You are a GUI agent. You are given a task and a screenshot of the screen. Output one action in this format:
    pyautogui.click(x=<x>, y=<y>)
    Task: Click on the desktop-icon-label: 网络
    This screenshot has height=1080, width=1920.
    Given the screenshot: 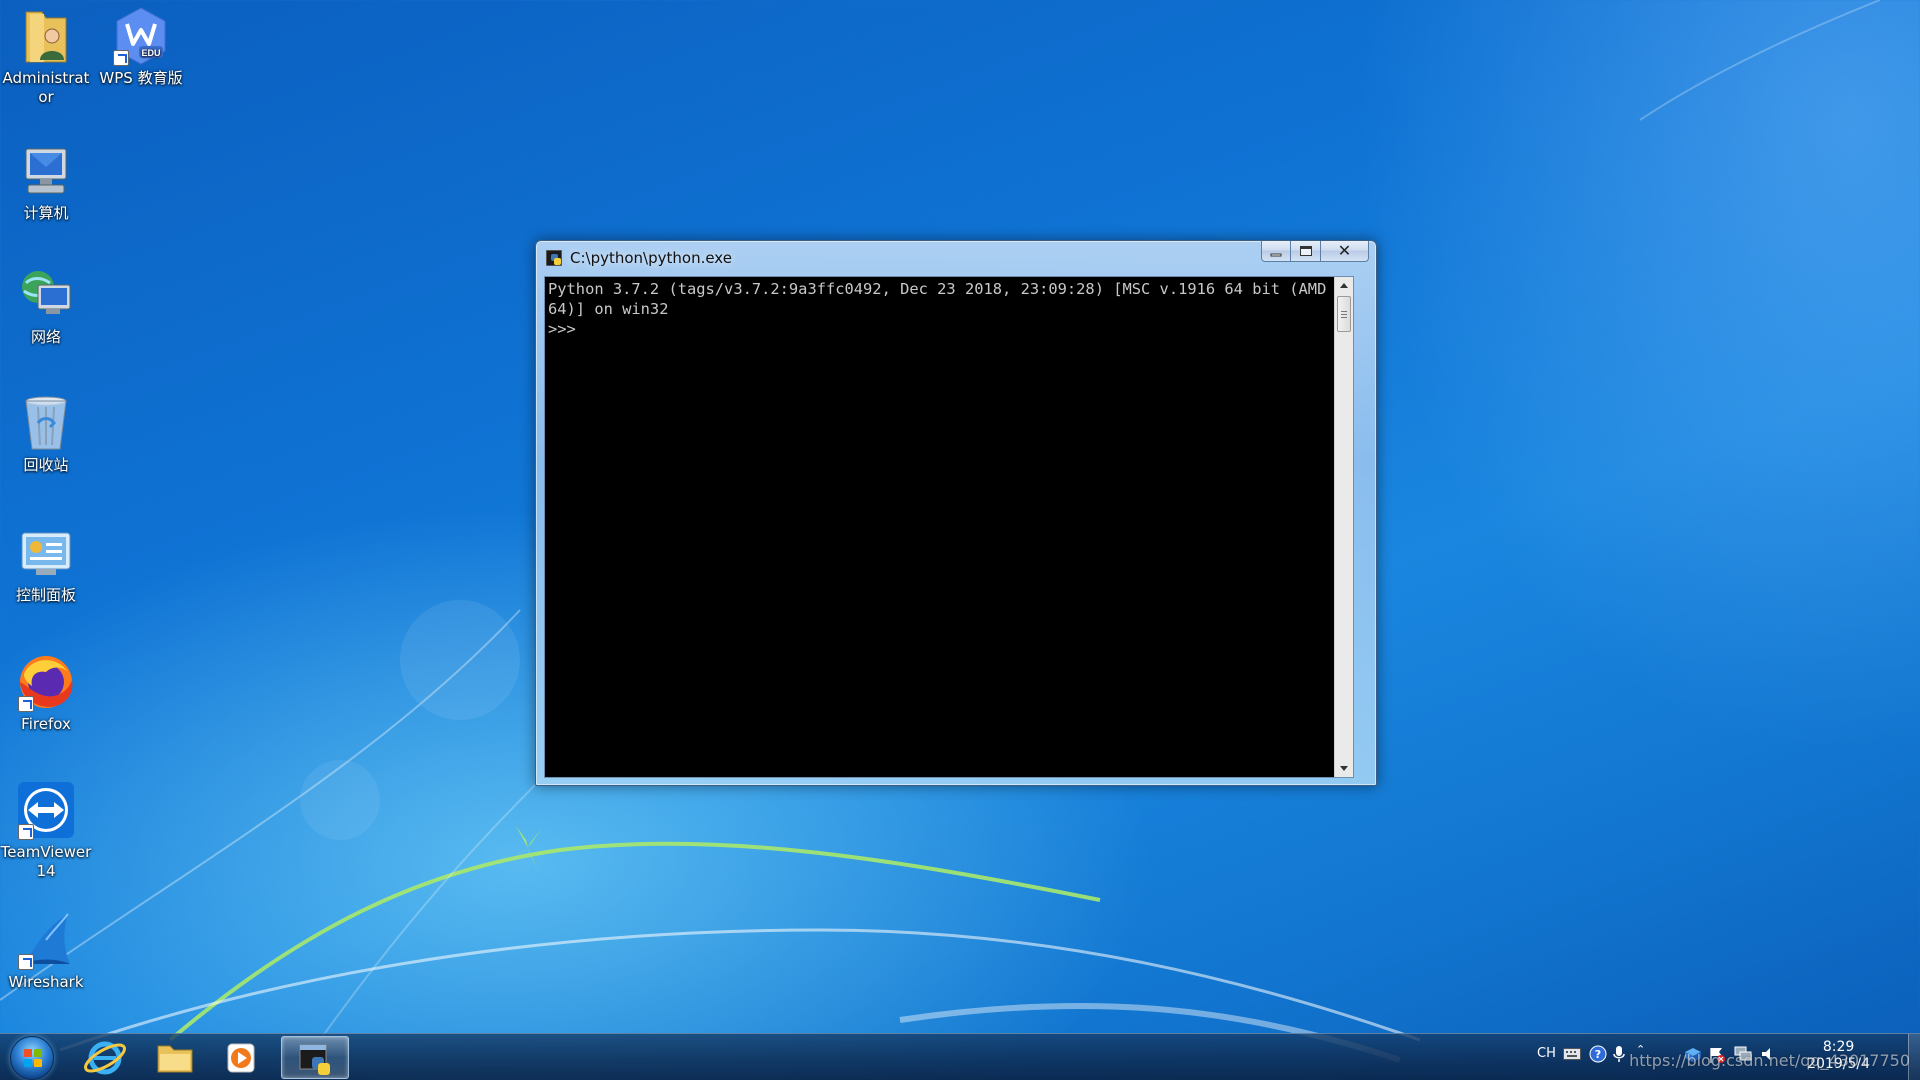 What is the action you would take?
    pyautogui.click(x=45, y=337)
    